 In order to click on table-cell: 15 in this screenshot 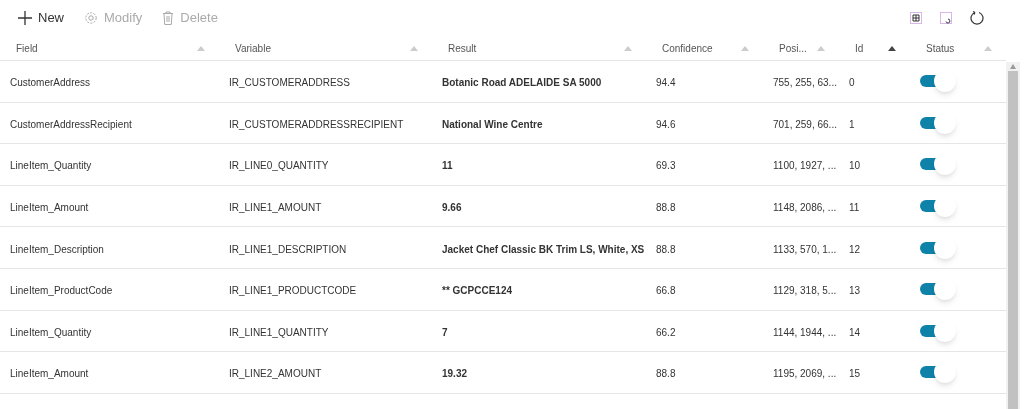, I will do `click(855, 374)`.